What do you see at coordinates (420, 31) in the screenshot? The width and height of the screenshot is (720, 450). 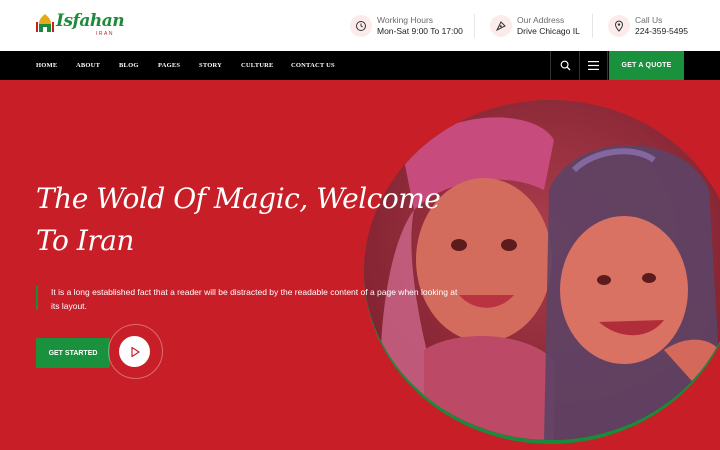 I see `working-hours-value: Mon-Sat 9:00 To 17:00` at bounding box center [420, 31].